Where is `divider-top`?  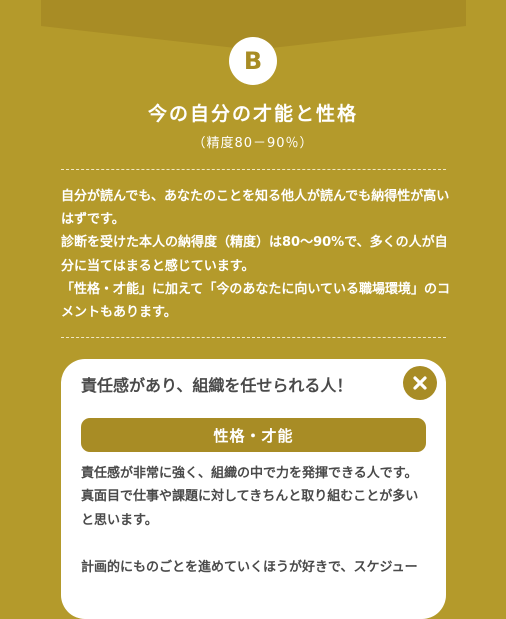
divider-top is located at coordinates (253, 169).